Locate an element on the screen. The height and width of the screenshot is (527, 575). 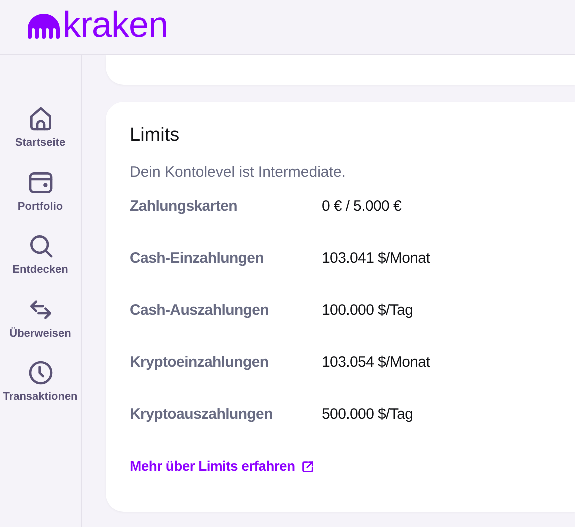
limit-value: 0 € / 5.000 € is located at coordinates (362, 206).